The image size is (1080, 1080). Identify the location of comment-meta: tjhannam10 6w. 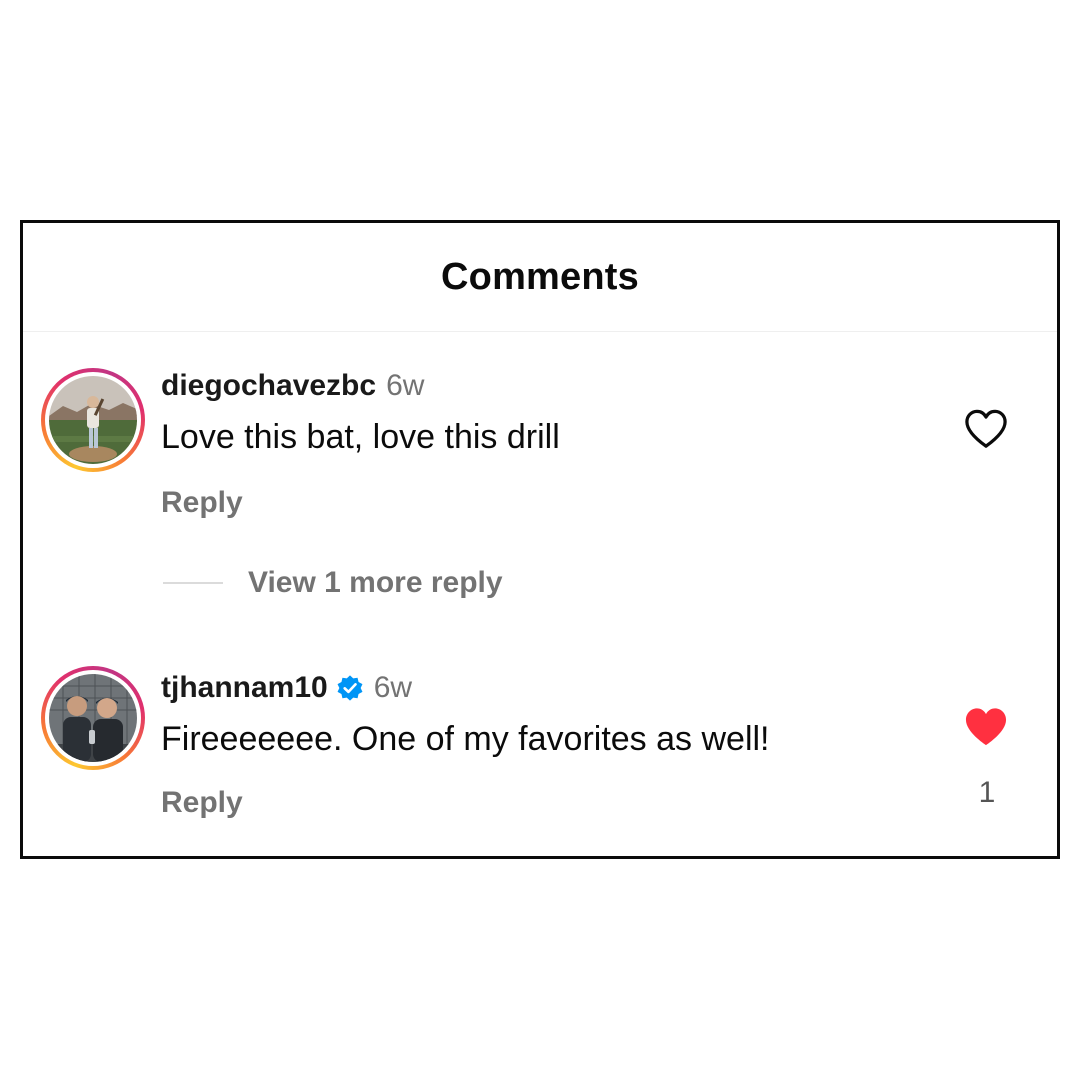
(286, 688).